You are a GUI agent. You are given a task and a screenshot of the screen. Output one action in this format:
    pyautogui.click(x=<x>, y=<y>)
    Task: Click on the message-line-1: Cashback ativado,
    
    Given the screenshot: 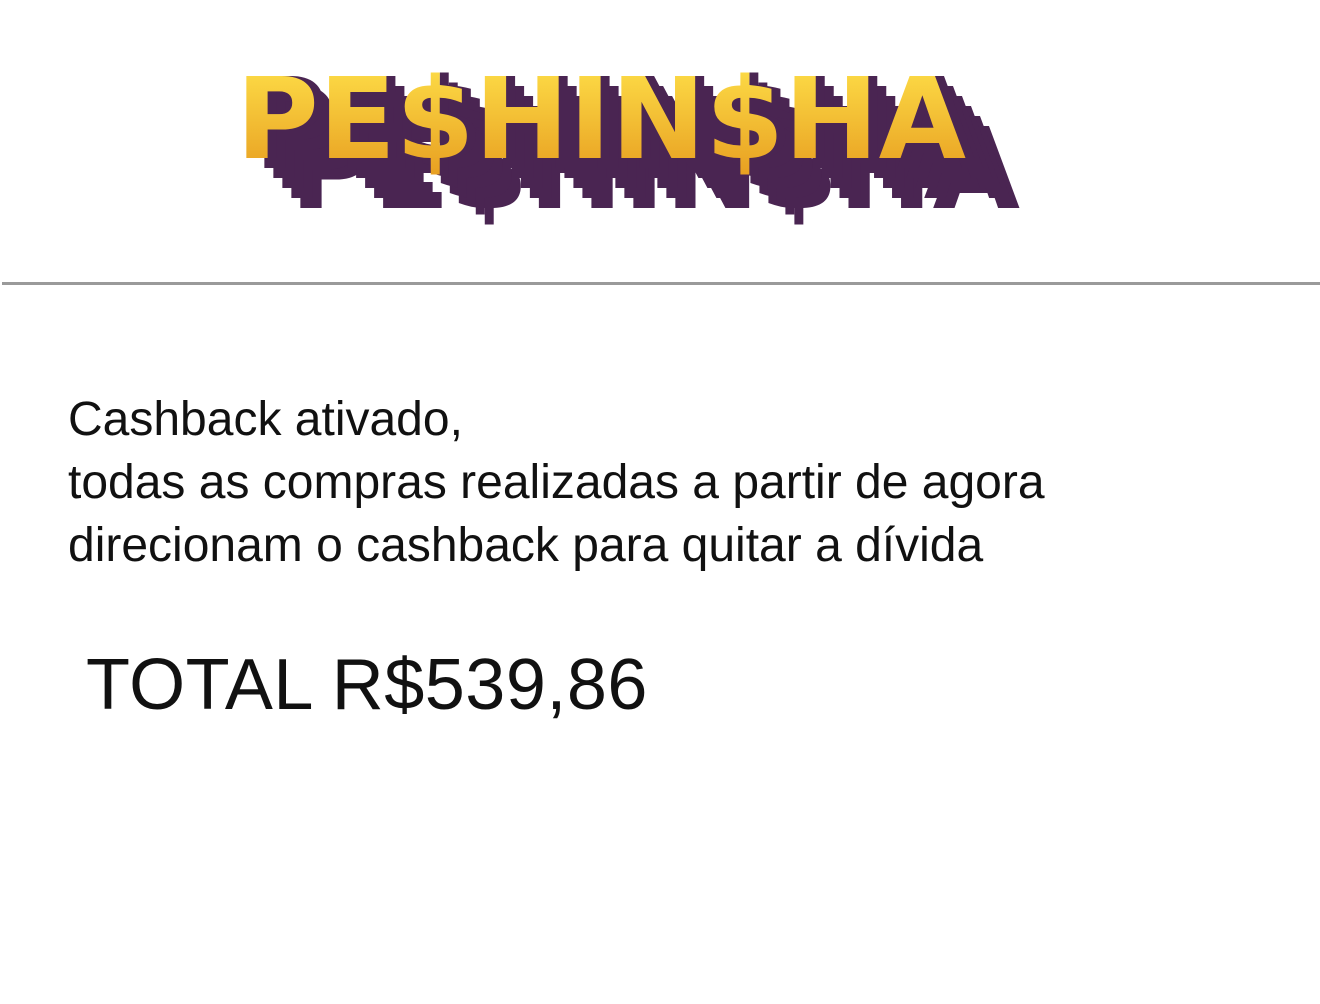 What is the action you would take?
    pyautogui.click(x=265, y=419)
    